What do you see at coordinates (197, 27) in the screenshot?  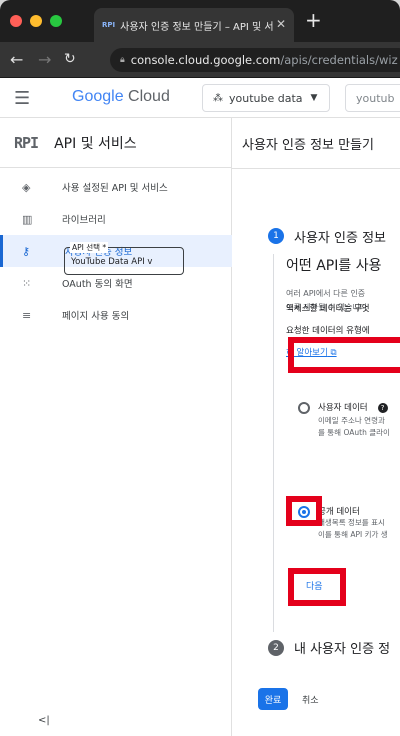 I see `tab-title: 사용자 인증 정보 만들기 – API 및 서` at bounding box center [197, 27].